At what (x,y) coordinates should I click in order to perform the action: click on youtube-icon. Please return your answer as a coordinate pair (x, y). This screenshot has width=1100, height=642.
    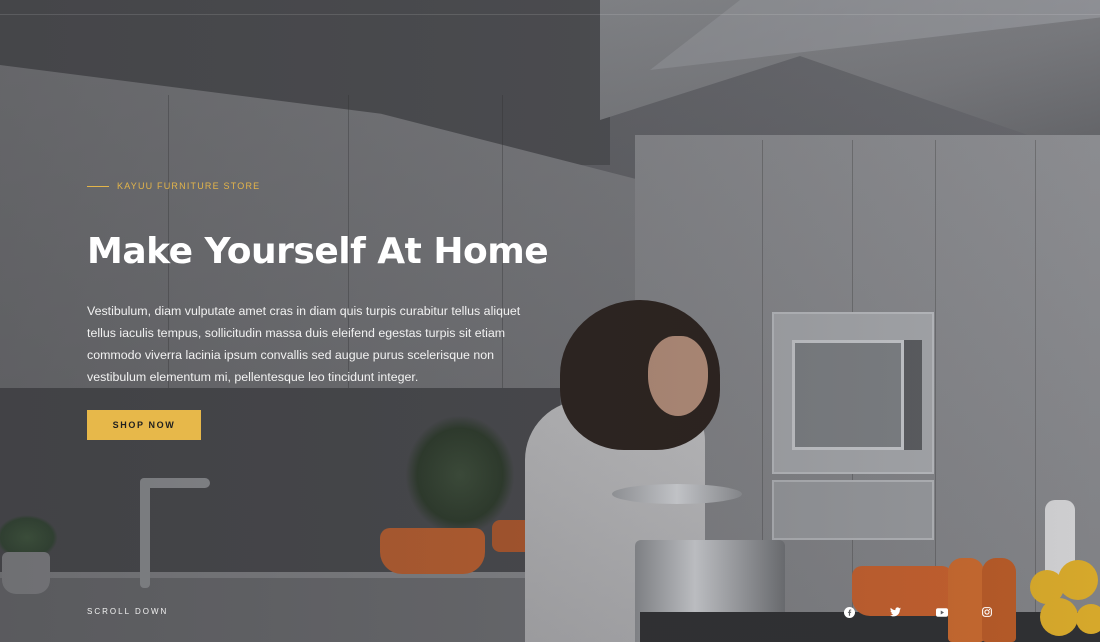
    Looking at the image, I should click on (942, 612).